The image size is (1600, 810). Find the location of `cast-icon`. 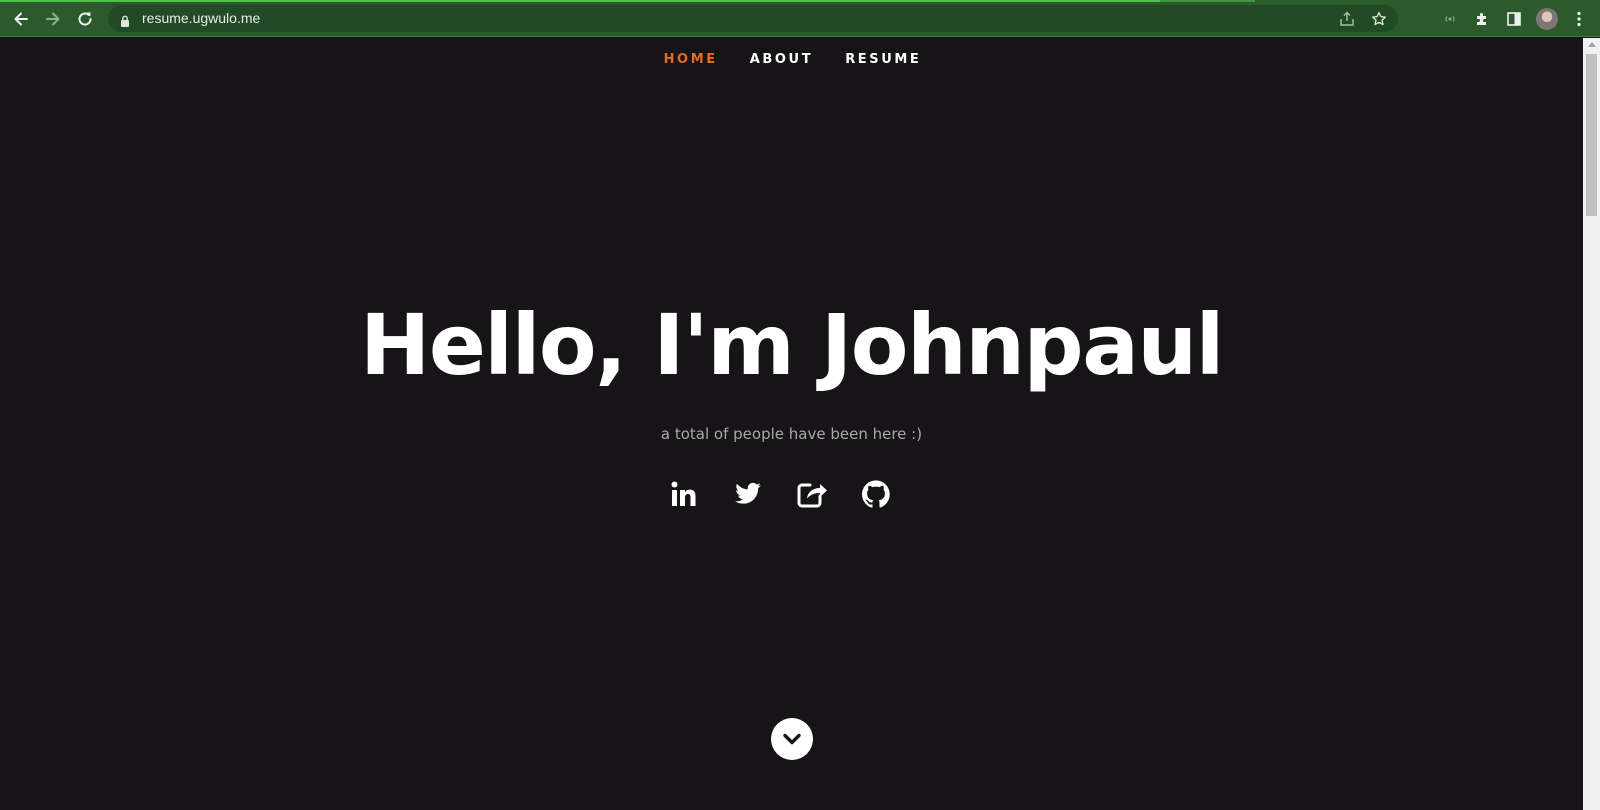

cast-icon is located at coordinates (1450, 19).